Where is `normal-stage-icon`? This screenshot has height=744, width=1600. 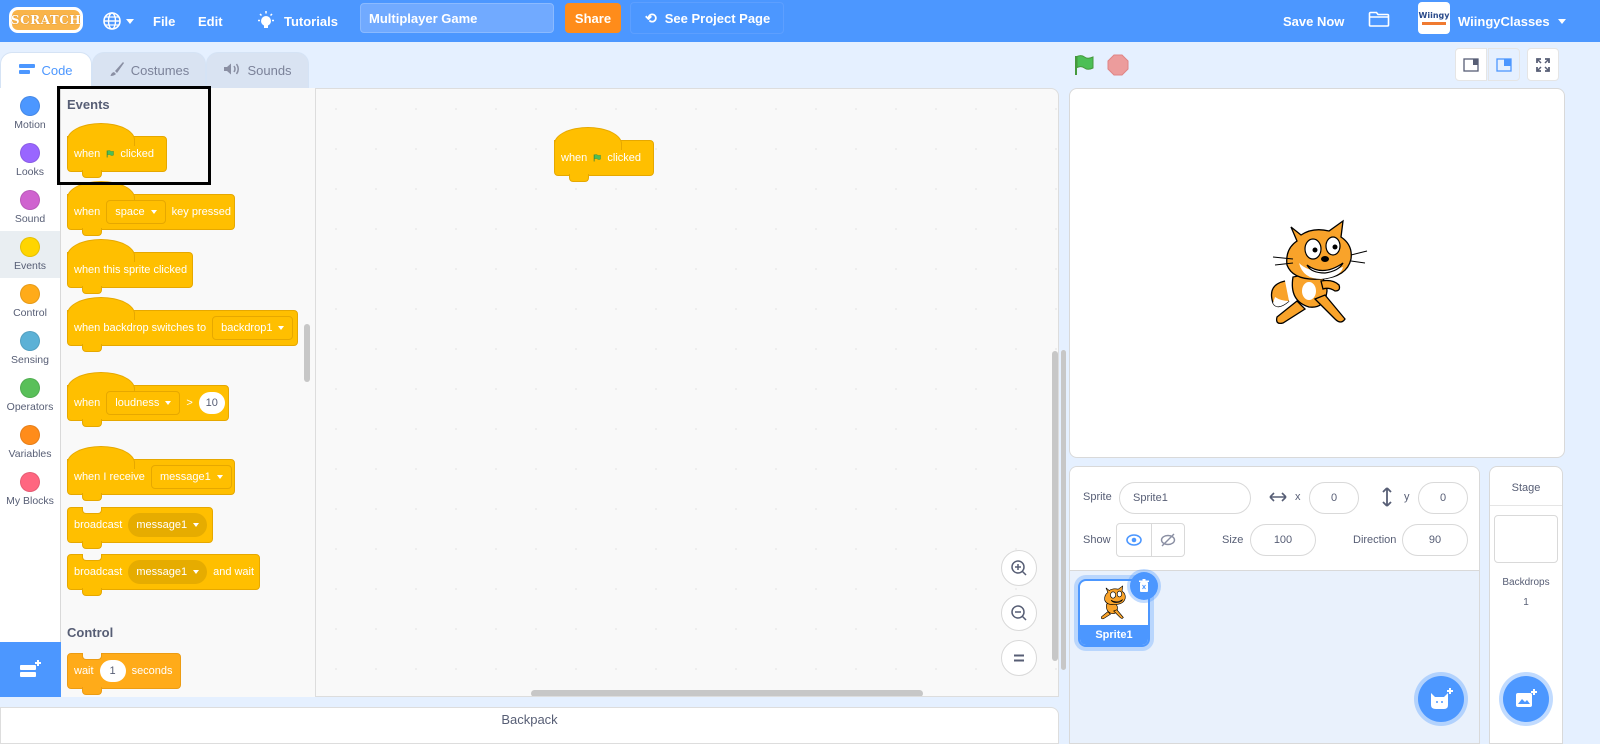 normal-stage-icon is located at coordinates (1504, 64).